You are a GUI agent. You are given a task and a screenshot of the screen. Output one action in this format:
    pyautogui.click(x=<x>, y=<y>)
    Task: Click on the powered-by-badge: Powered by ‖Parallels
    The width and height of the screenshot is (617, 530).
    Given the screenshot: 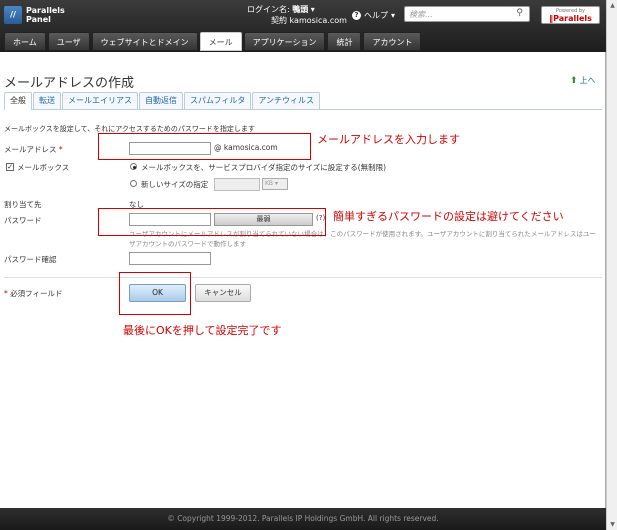 What is the action you would take?
    pyautogui.click(x=570, y=15)
    